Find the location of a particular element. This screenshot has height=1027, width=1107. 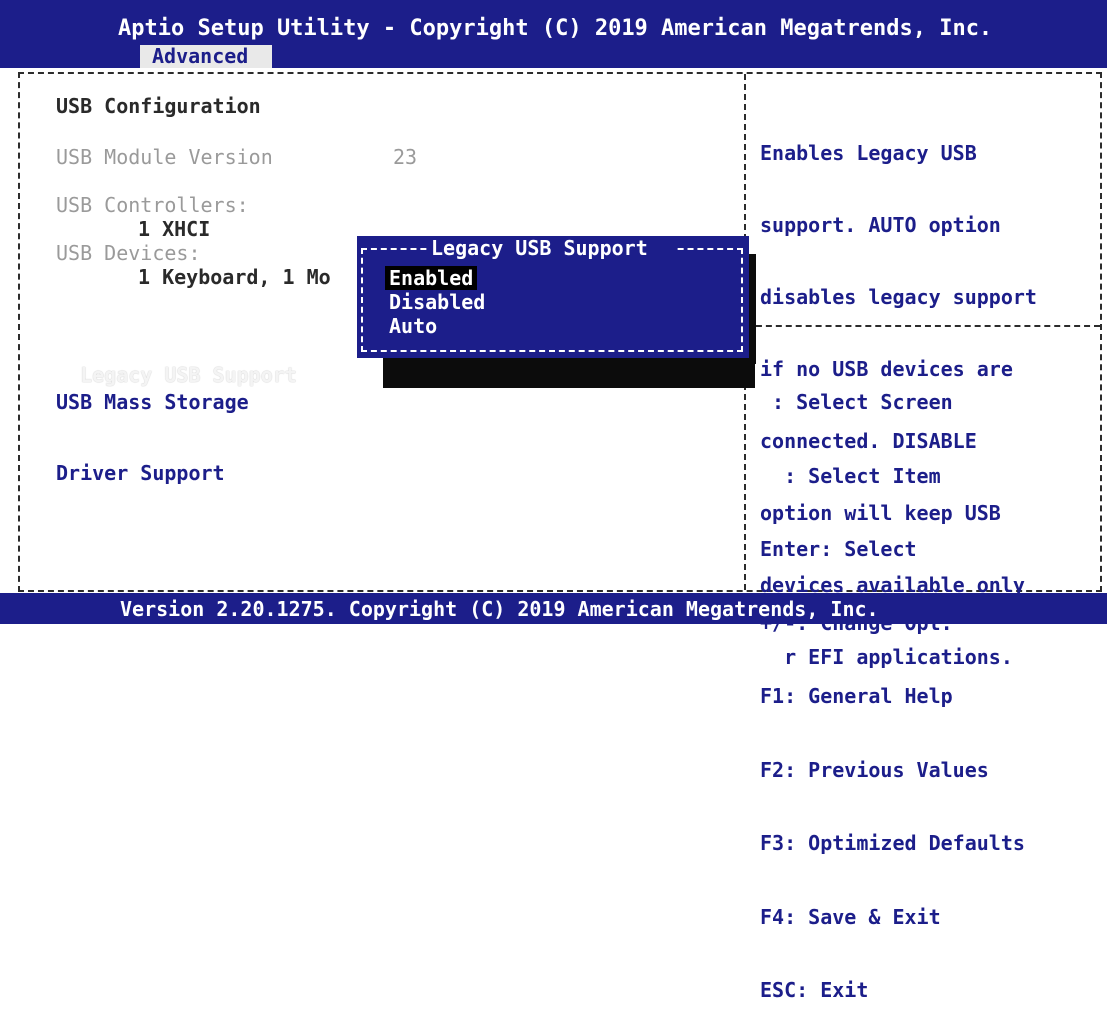

controllers-label: USB Controllers: is located at coordinates (152, 205).